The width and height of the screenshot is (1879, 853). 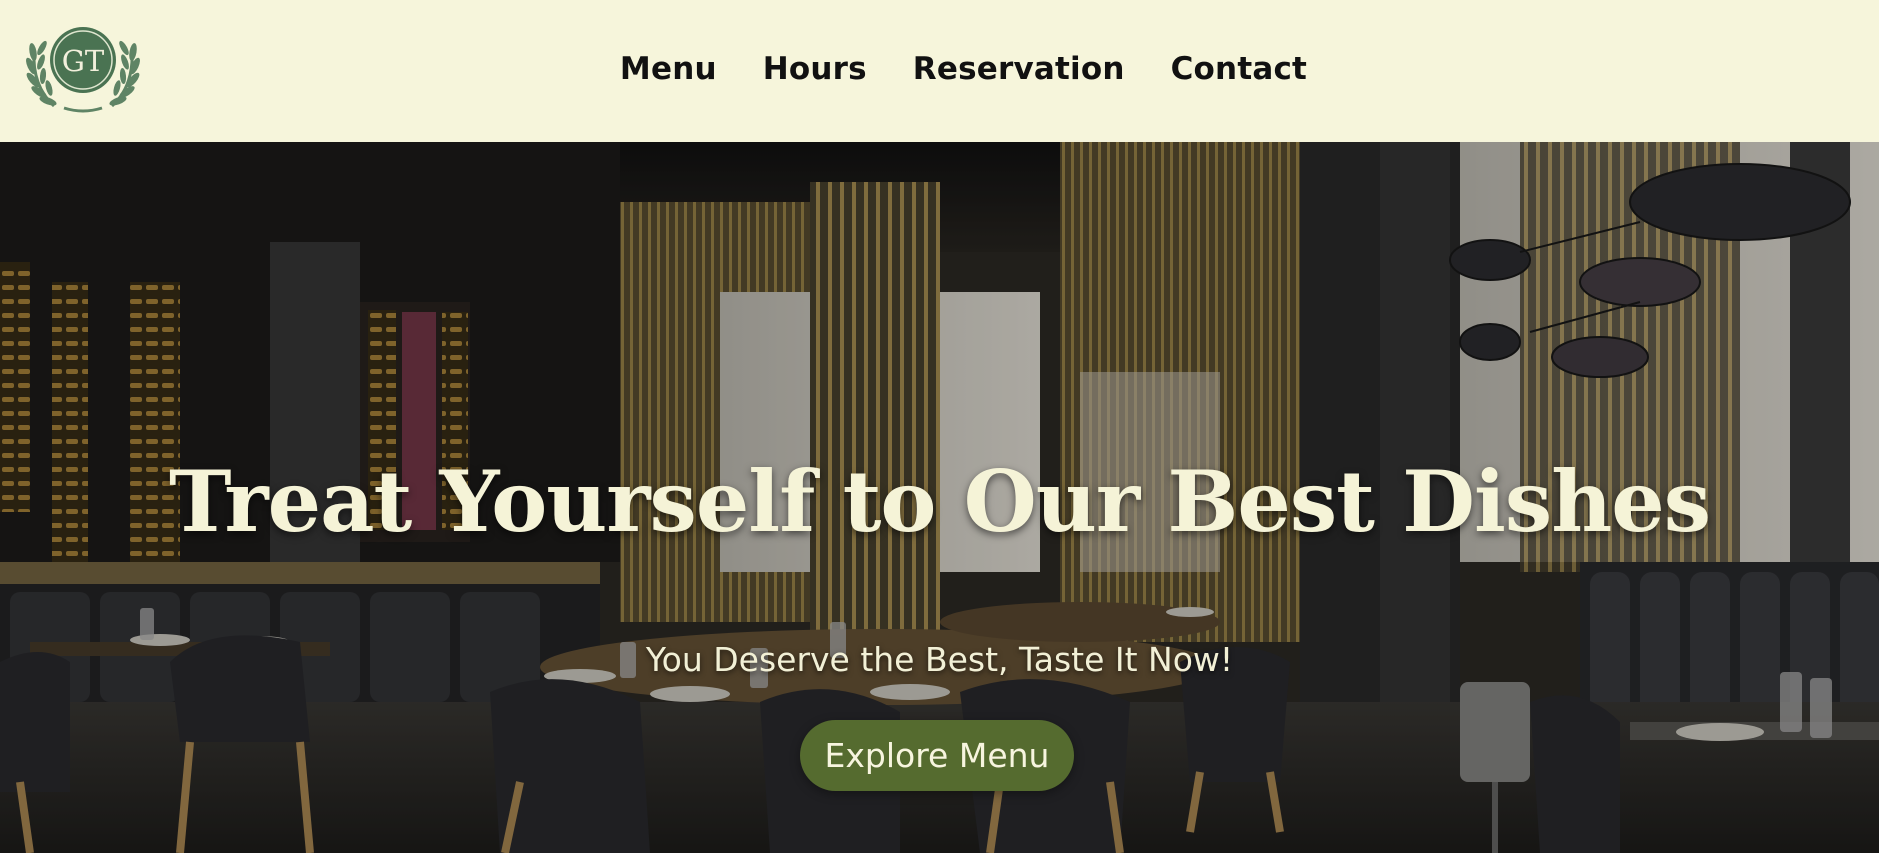 I want to click on nav-link-contact: Contact, so click(x=1239, y=69).